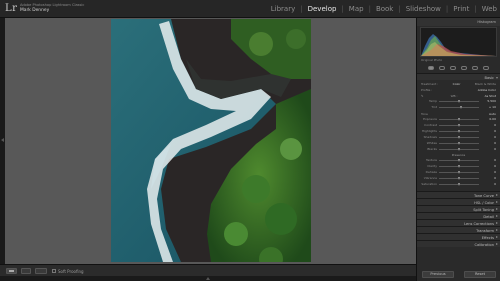 The width and height of the screenshot is (500, 281). I want to click on slider-label: Temp, so click(433, 101).